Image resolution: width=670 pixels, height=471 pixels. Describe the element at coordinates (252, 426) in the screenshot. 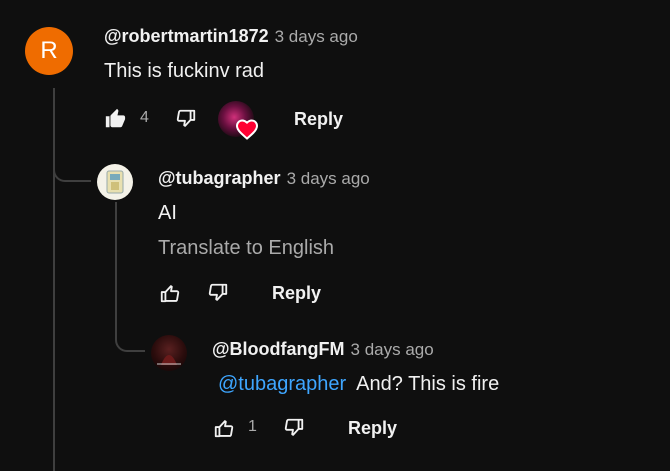

I see `like-count: 1` at that location.